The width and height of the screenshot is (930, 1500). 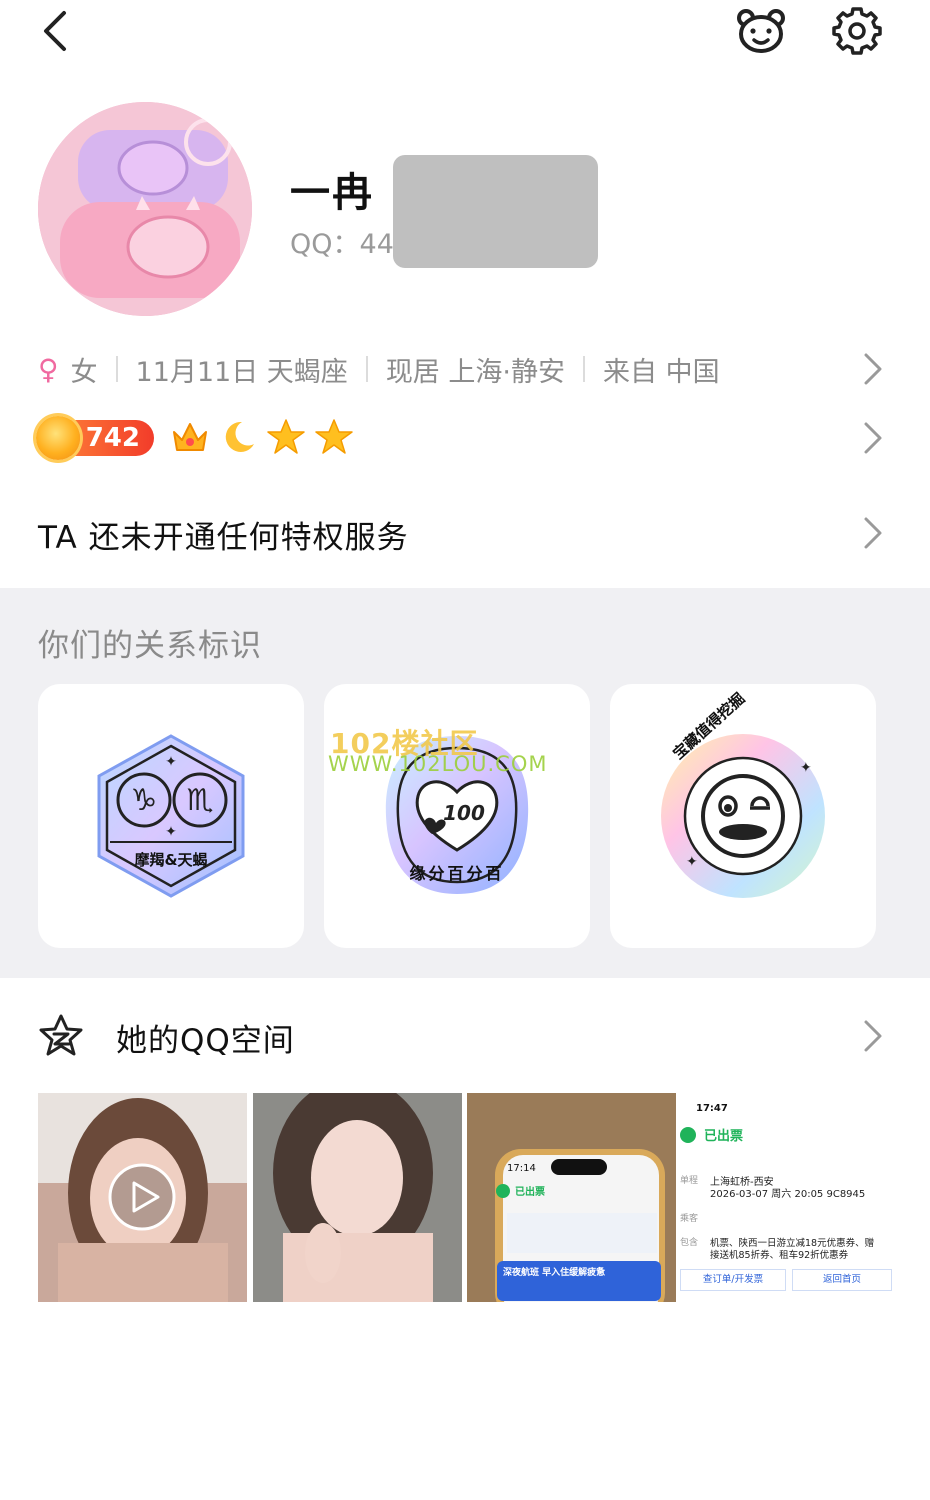 What do you see at coordinates (475, 372) in the screenshot?
I see `residence: 现居 上海·静安` at bounding box center [475, 372].